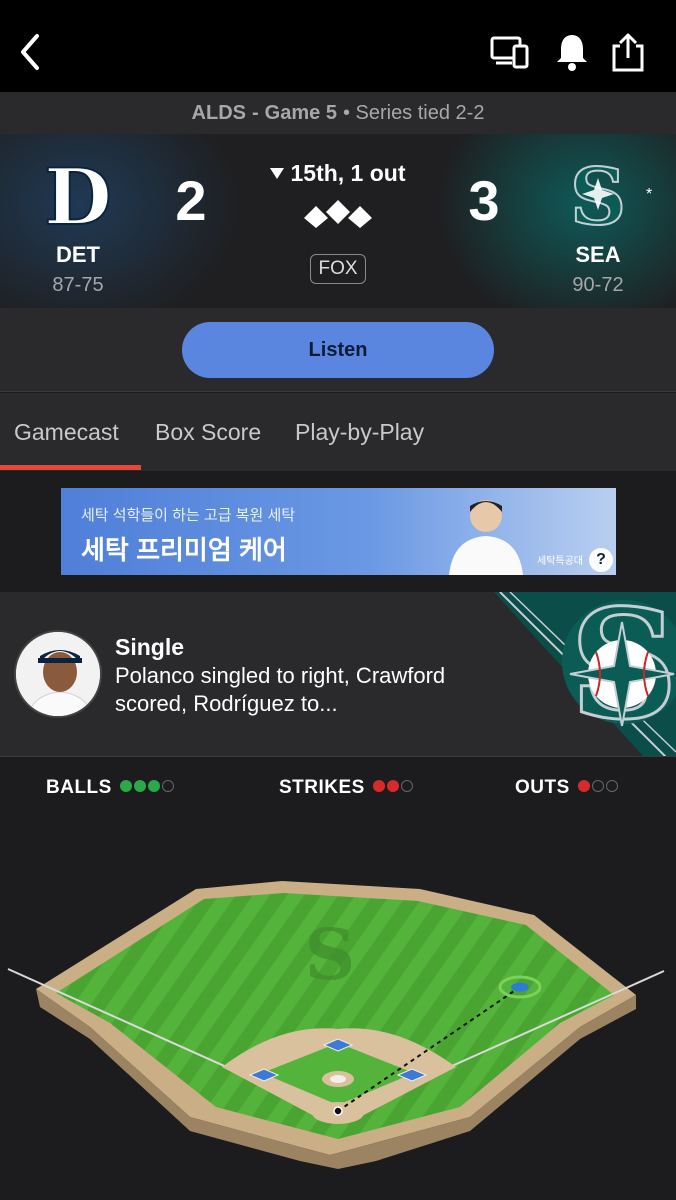  Describe the element at coordinates (560, 561) in the screenshot. I see `ad-brand: 세탁특공대` at that location.